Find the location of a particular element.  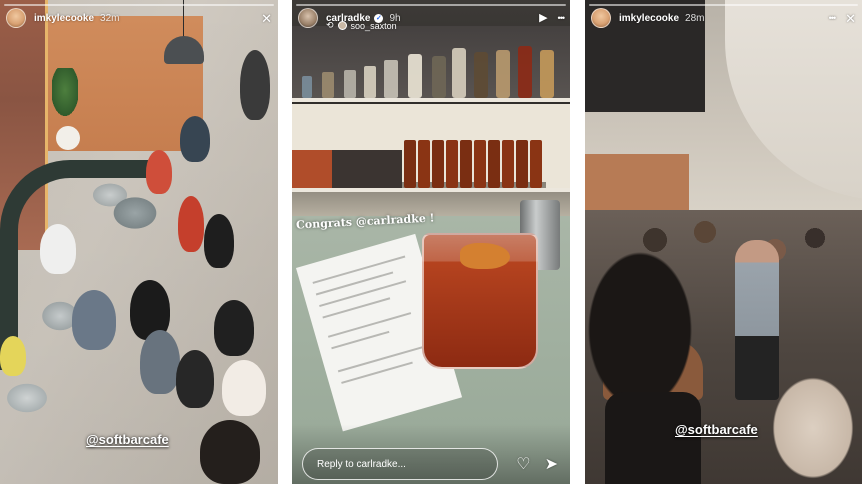

story-header: imkylecooke 28m ••• ✕ is located at coordinates (723, 18).